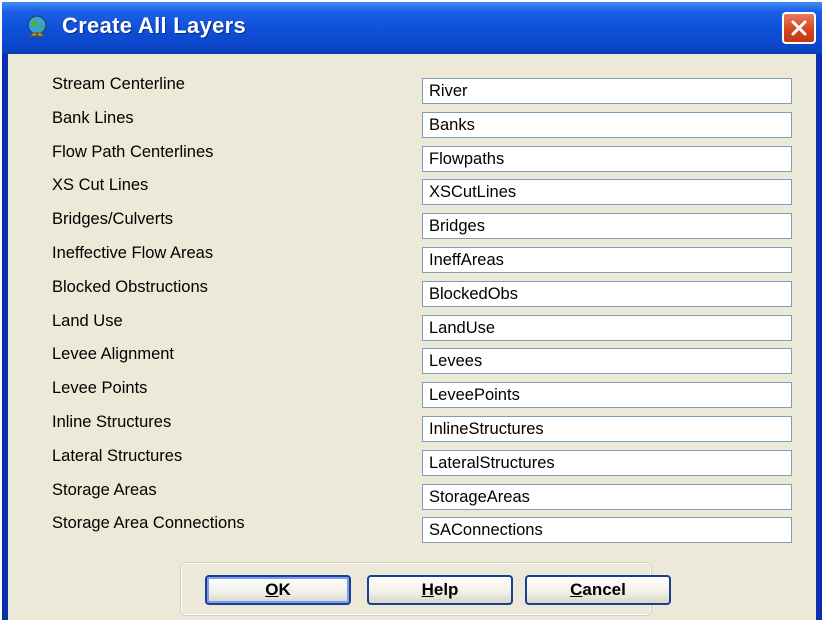 The image size is (825, 622). Describe the element at coordinates (272, 589) in the screenshot. I see `ok-accelerator: O` at that location.